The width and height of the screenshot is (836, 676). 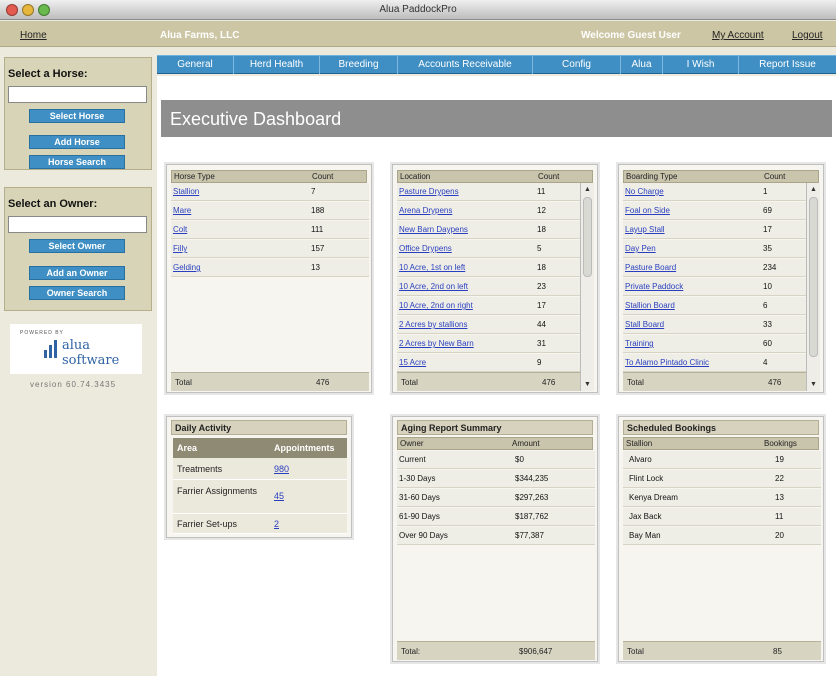 What do you see at coordinates (645, 535) in the screenshot?
I see `stallion-name: Bay Man` at bounding box center [645, 535].